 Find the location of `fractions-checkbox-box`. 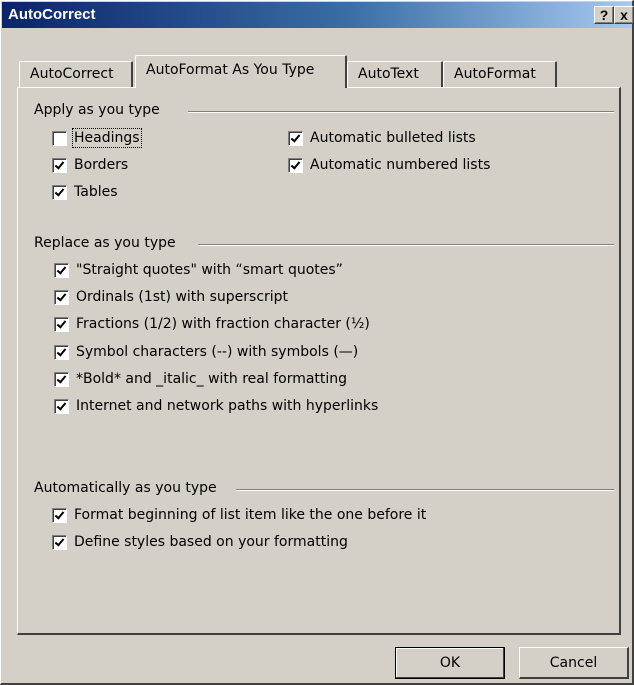

fractions-checkbox-box is located at coordinates (61, 324).